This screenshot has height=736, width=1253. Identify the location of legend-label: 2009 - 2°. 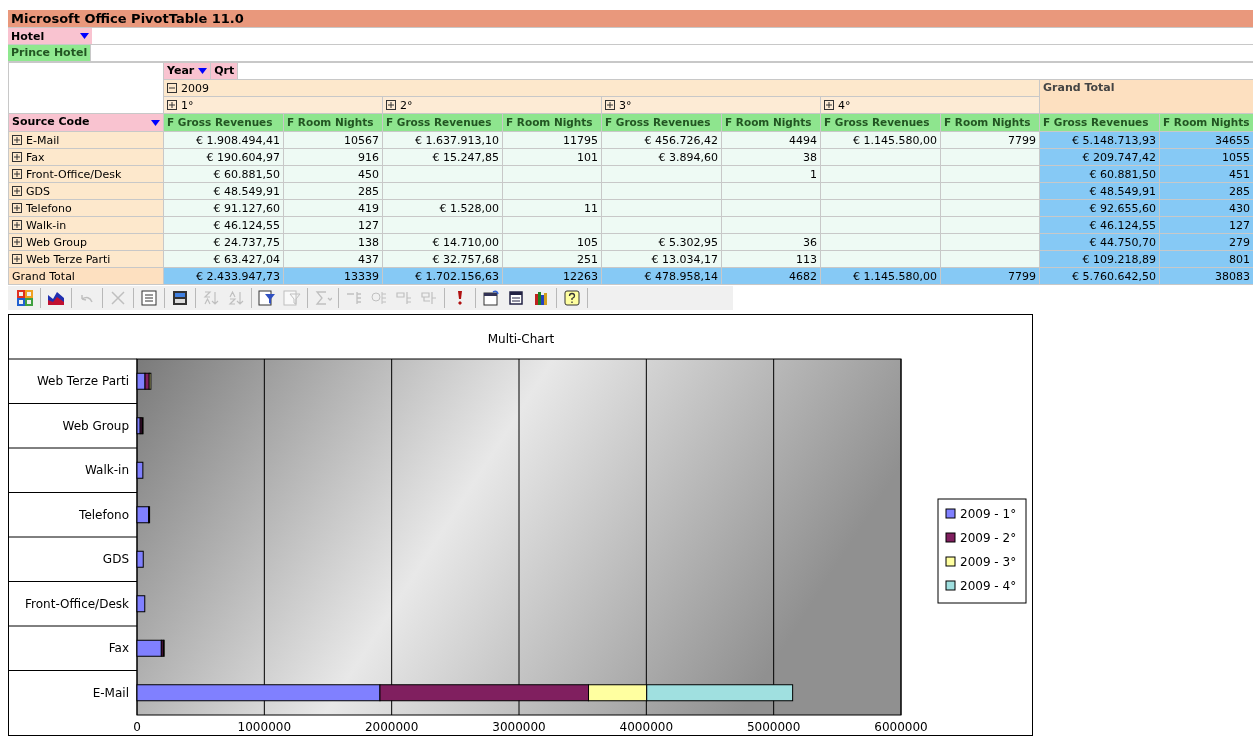
(988, 538).